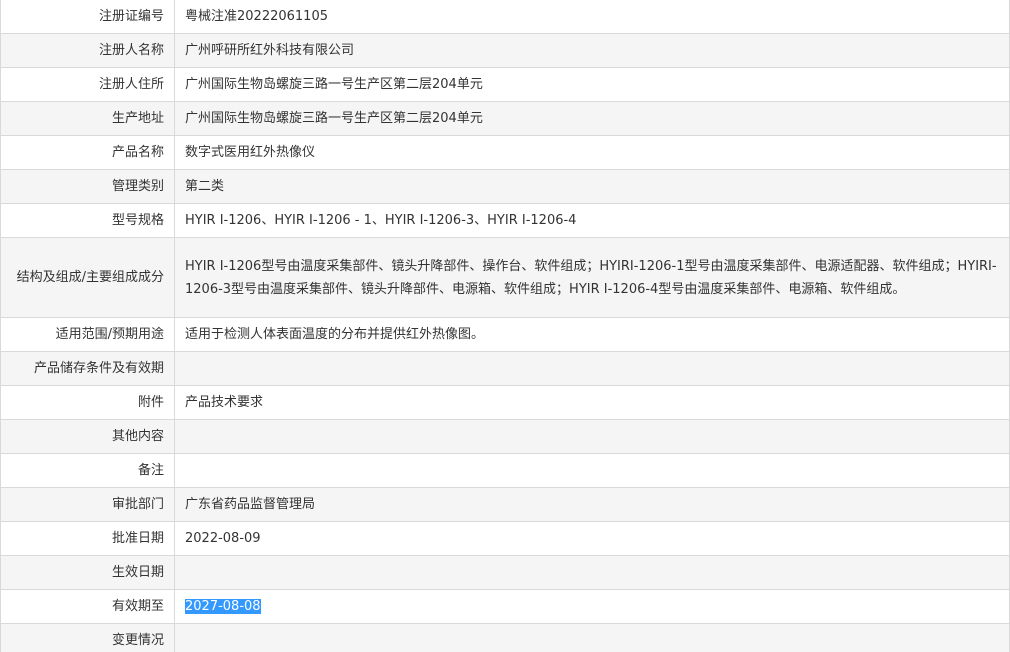 This screenshot has width=1010, height=652. I want to click on value-attachment: 产品技术要求, so click(592, 402).